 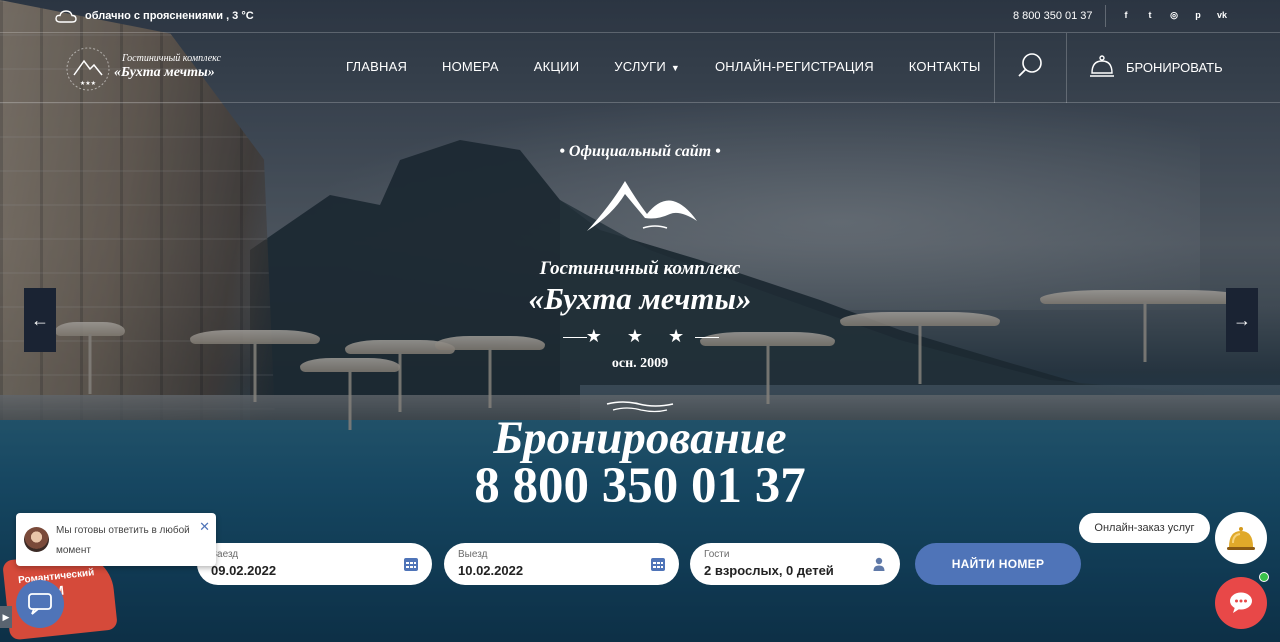 I want to click on online-order-label: Онлайн-заказ услуг, so click(x=1144, y=528).